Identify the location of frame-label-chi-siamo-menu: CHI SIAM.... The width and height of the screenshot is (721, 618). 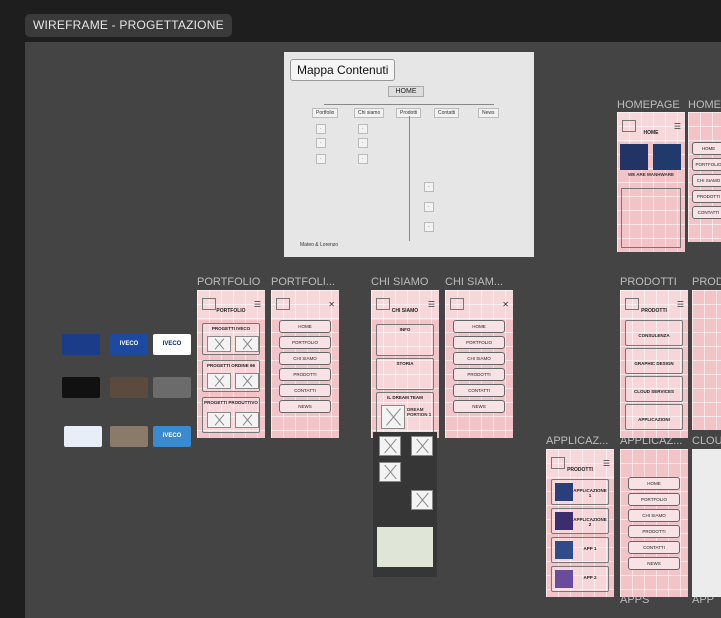
(480, 282).